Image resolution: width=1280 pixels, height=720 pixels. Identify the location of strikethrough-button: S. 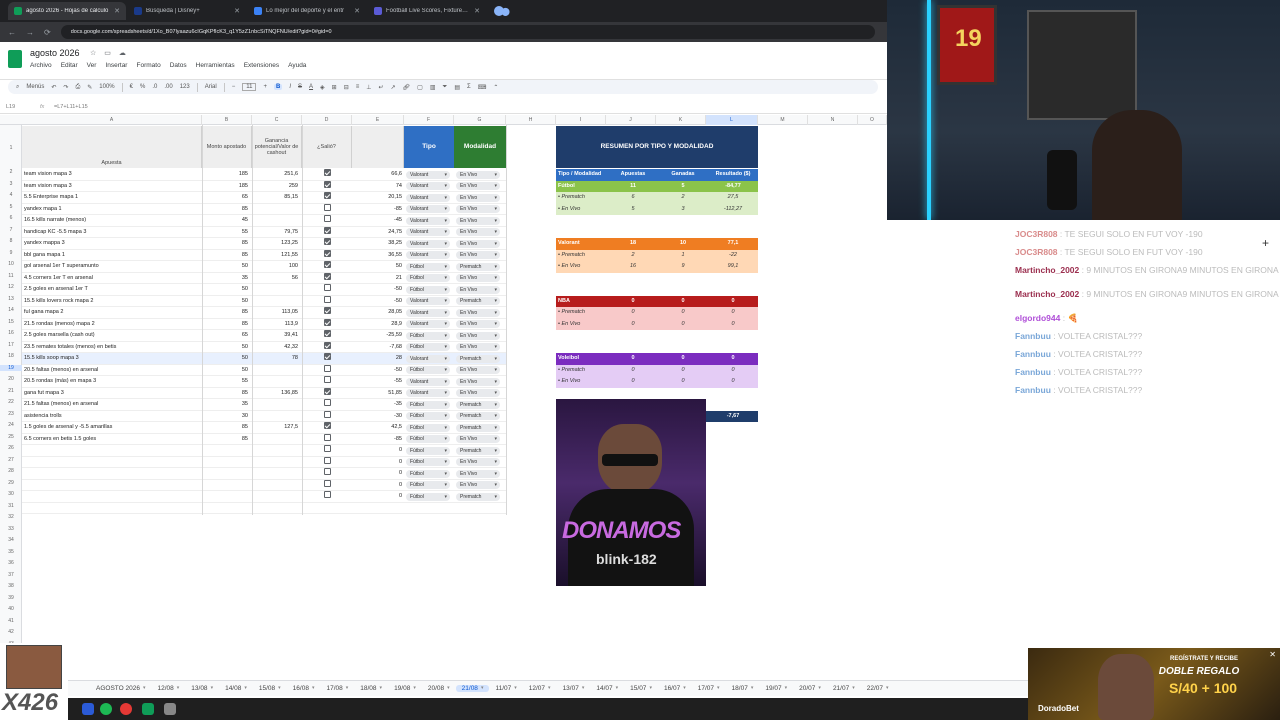
(300, 87).